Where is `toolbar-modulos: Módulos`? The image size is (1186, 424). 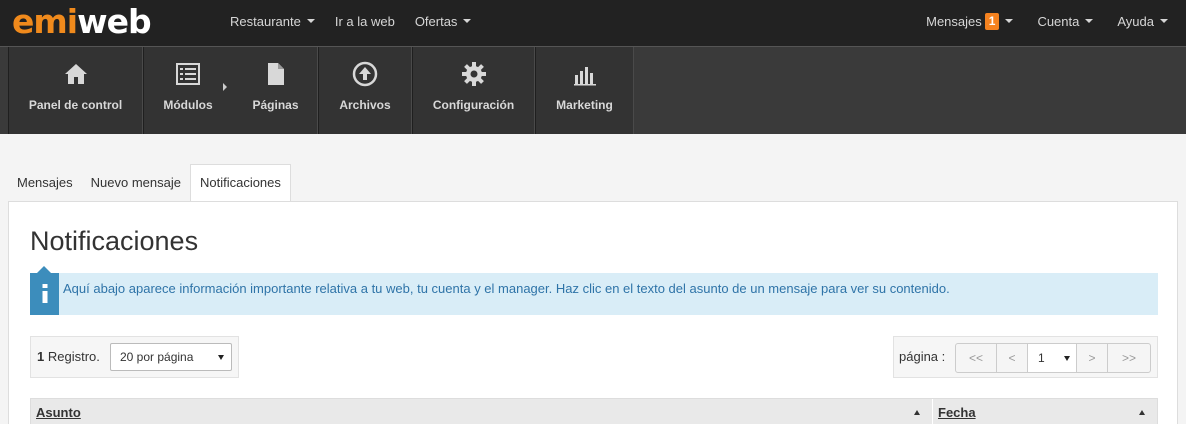
toolbar-modulos: Módulos is located at coordinates (188, 90).